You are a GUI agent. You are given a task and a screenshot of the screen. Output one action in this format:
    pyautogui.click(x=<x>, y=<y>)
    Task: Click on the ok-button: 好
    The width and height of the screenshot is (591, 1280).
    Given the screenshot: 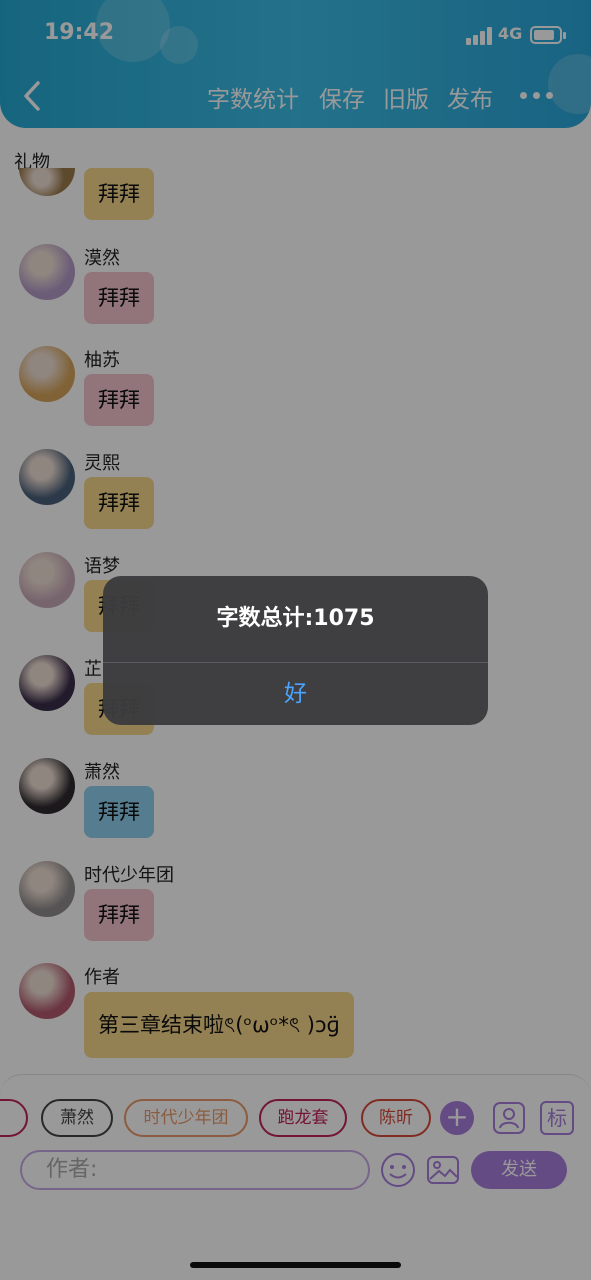 What is the action you would take?
    pyautogui.click(x=295, y=694)
    